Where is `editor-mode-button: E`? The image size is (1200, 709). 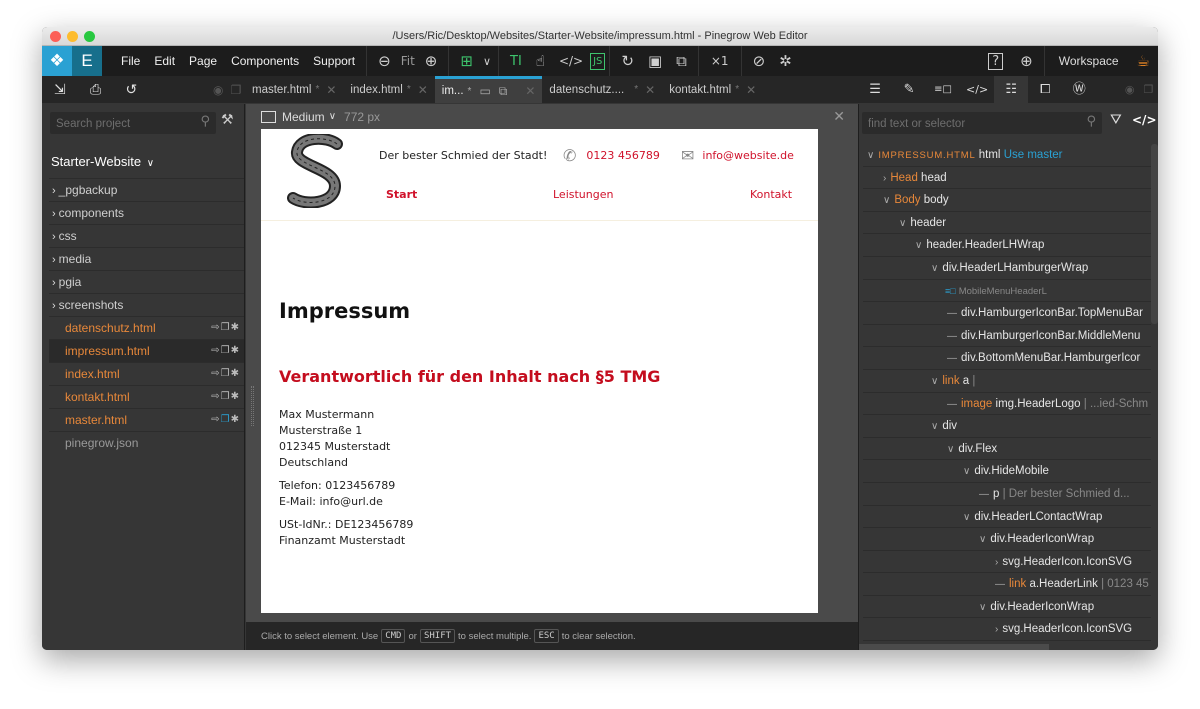 editor-mode-button: E is located at coordinates (87, 61).